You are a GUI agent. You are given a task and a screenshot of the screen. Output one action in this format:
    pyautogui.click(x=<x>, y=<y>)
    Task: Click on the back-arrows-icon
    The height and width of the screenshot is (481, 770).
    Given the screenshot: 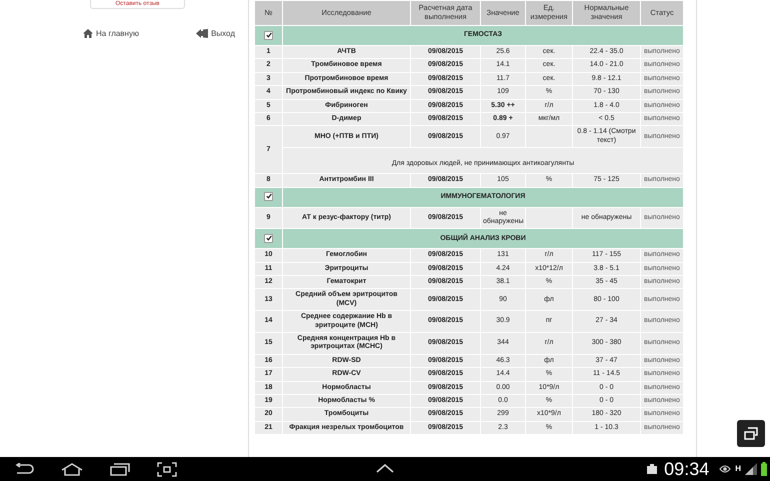 What is the action you would take?
    pyautogui.click(x=202, y=33)
    